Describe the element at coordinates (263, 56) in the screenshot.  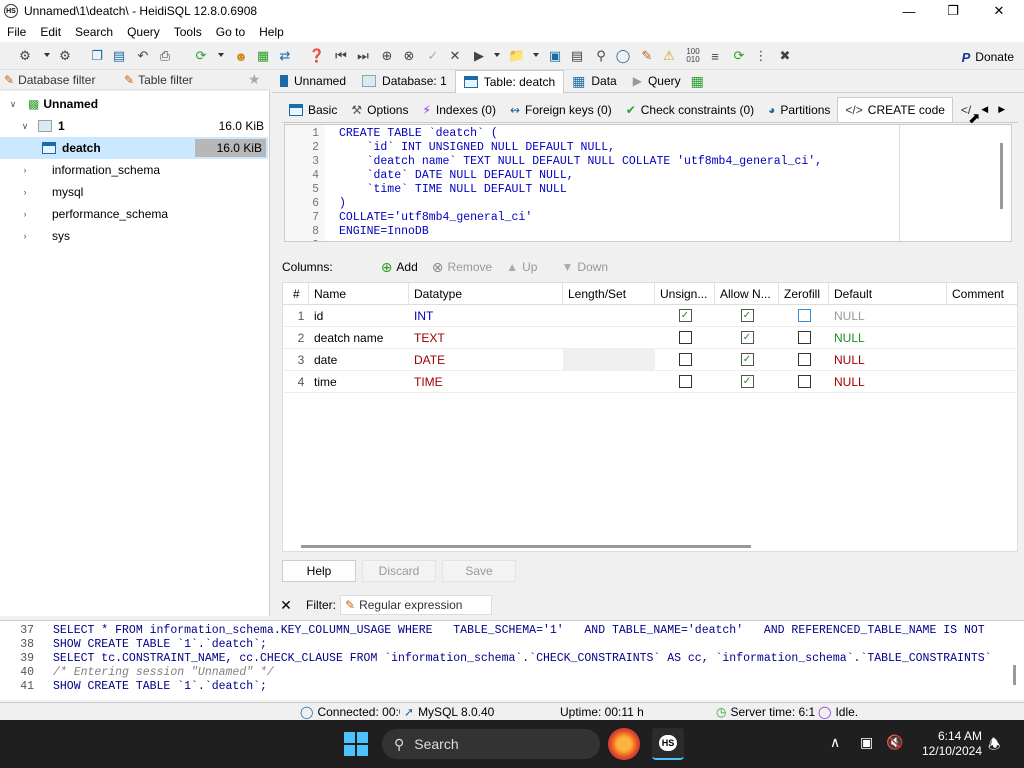
I see `import-icon: ▦` at that location.